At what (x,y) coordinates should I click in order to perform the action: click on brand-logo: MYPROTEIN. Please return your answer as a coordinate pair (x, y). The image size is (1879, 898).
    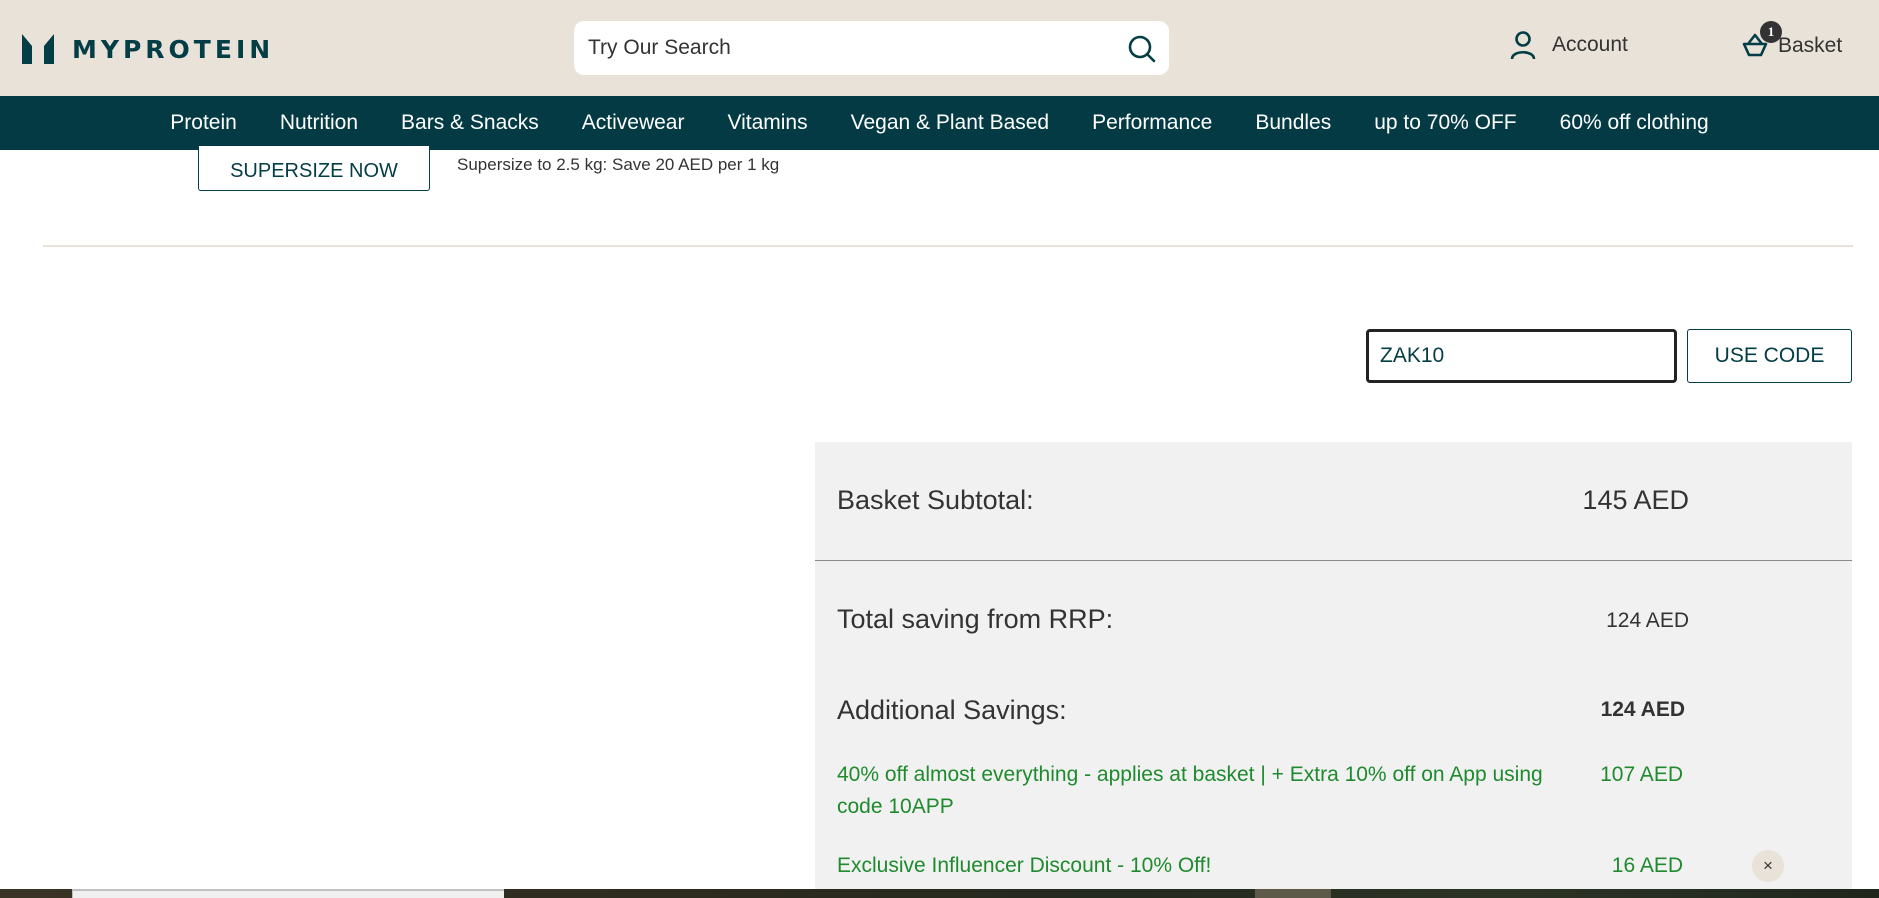
    Looking at the image, I should click on (148, 49).